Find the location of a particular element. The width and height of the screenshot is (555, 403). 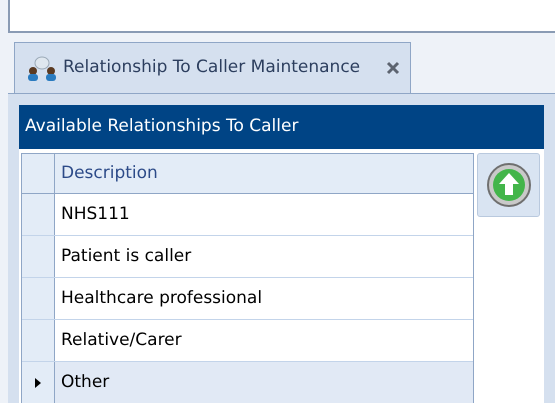

table-cell-text: Patient is caller is located at coordinates (126, 256).